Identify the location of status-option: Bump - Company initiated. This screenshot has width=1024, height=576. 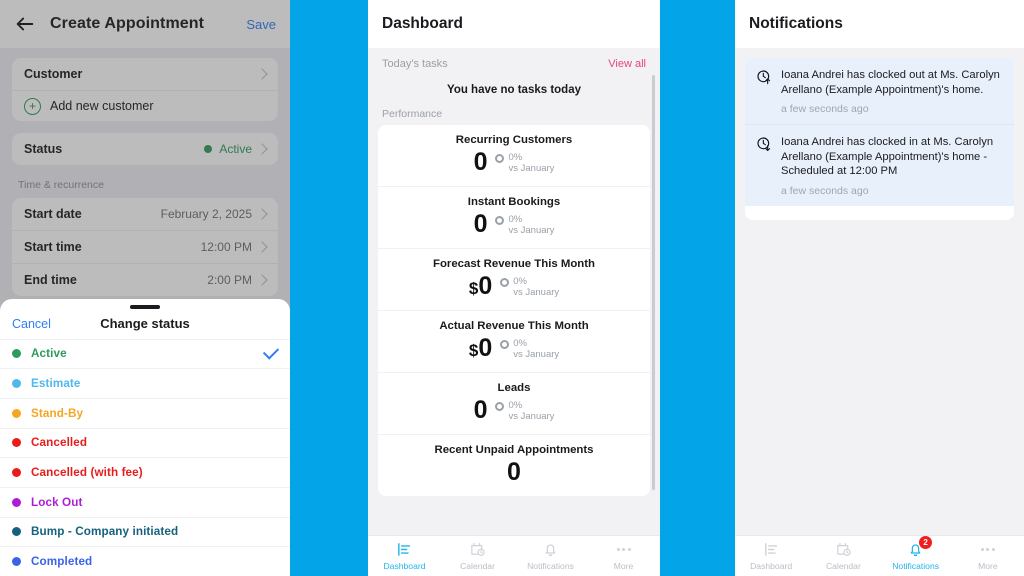
(145, 531).